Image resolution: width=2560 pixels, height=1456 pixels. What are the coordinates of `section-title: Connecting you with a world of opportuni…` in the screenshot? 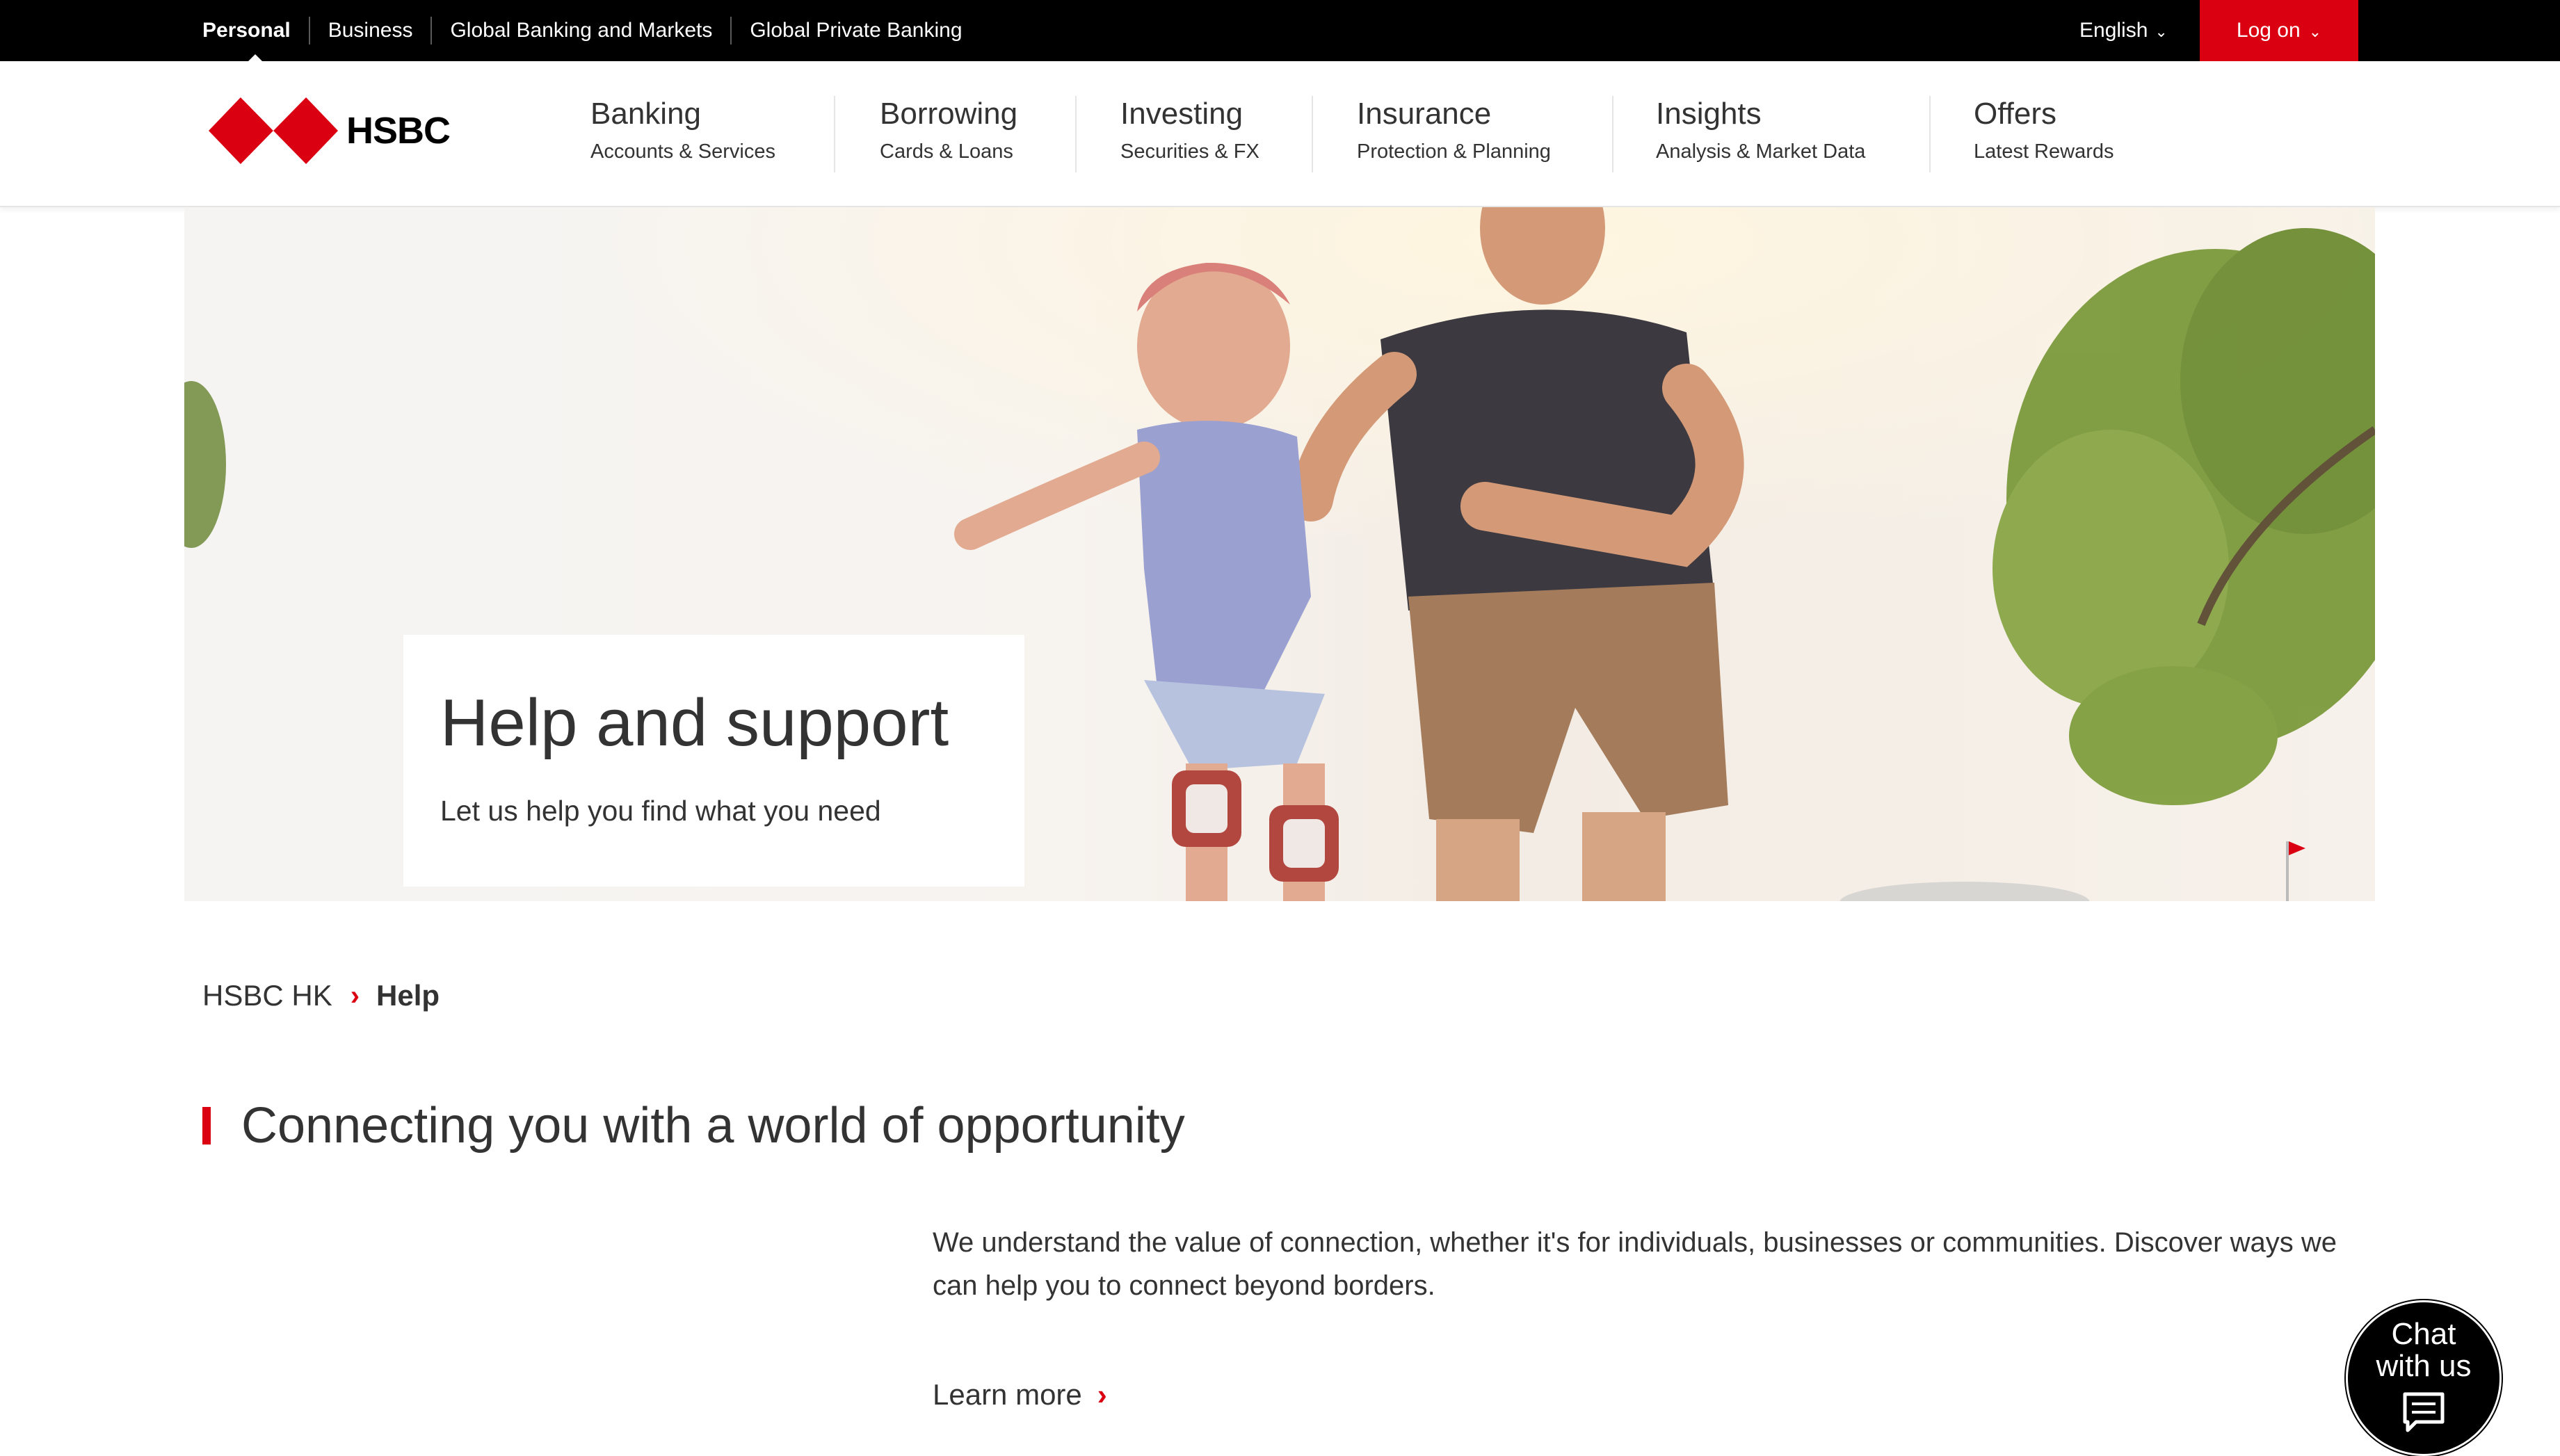 It's located at (713, 1126).